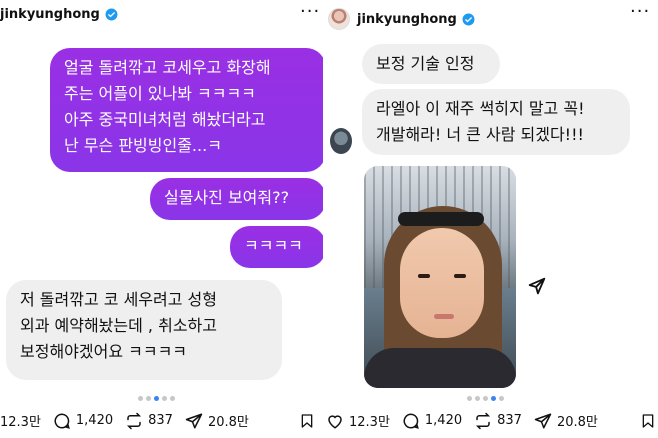 The image size is (658, 438). What do you see at coordinates (328, 219) in the screenshot?
I see `post-divider` at bounding box center [328, 219].